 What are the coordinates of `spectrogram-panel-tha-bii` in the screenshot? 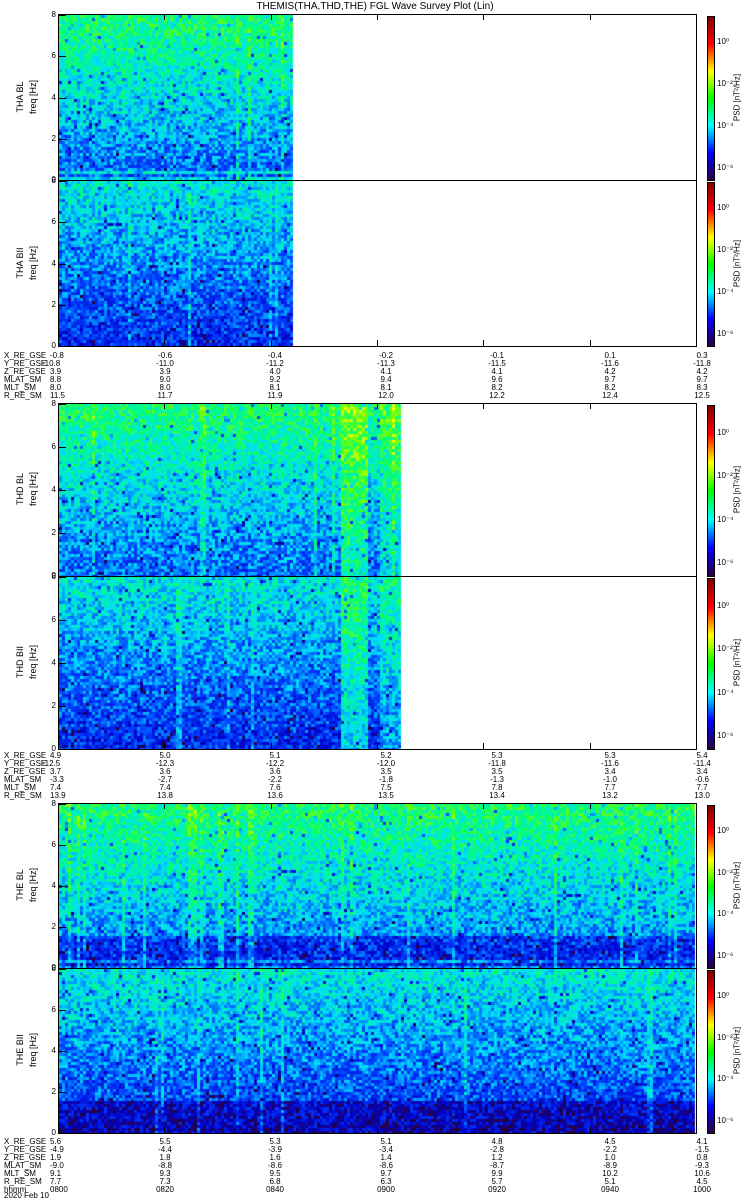 It's located at (377, 263).